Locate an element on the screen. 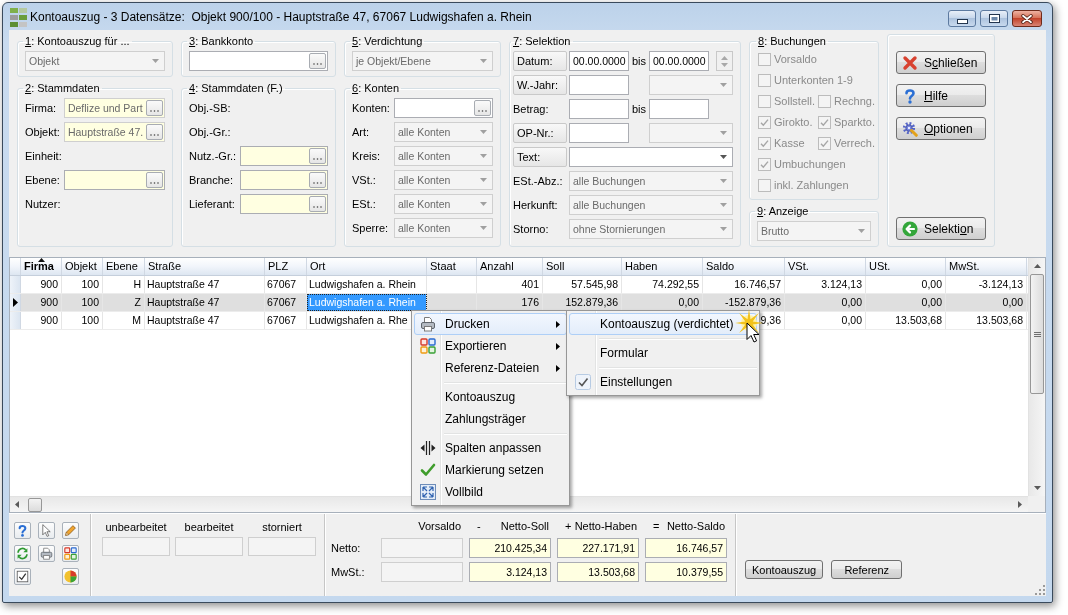 This screenshot has width=1068, height=615. group-title: 5: Verdichtung is located at coordinates (387, 41).